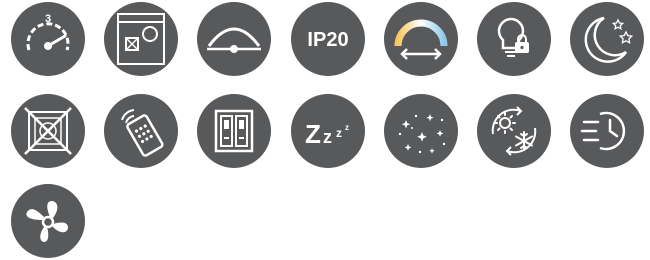 The width and height of the screenshot is (650, 260). Describe the element at coordinates (421, 131) in the screenshot. I see `starry-sky-icon` at that location.